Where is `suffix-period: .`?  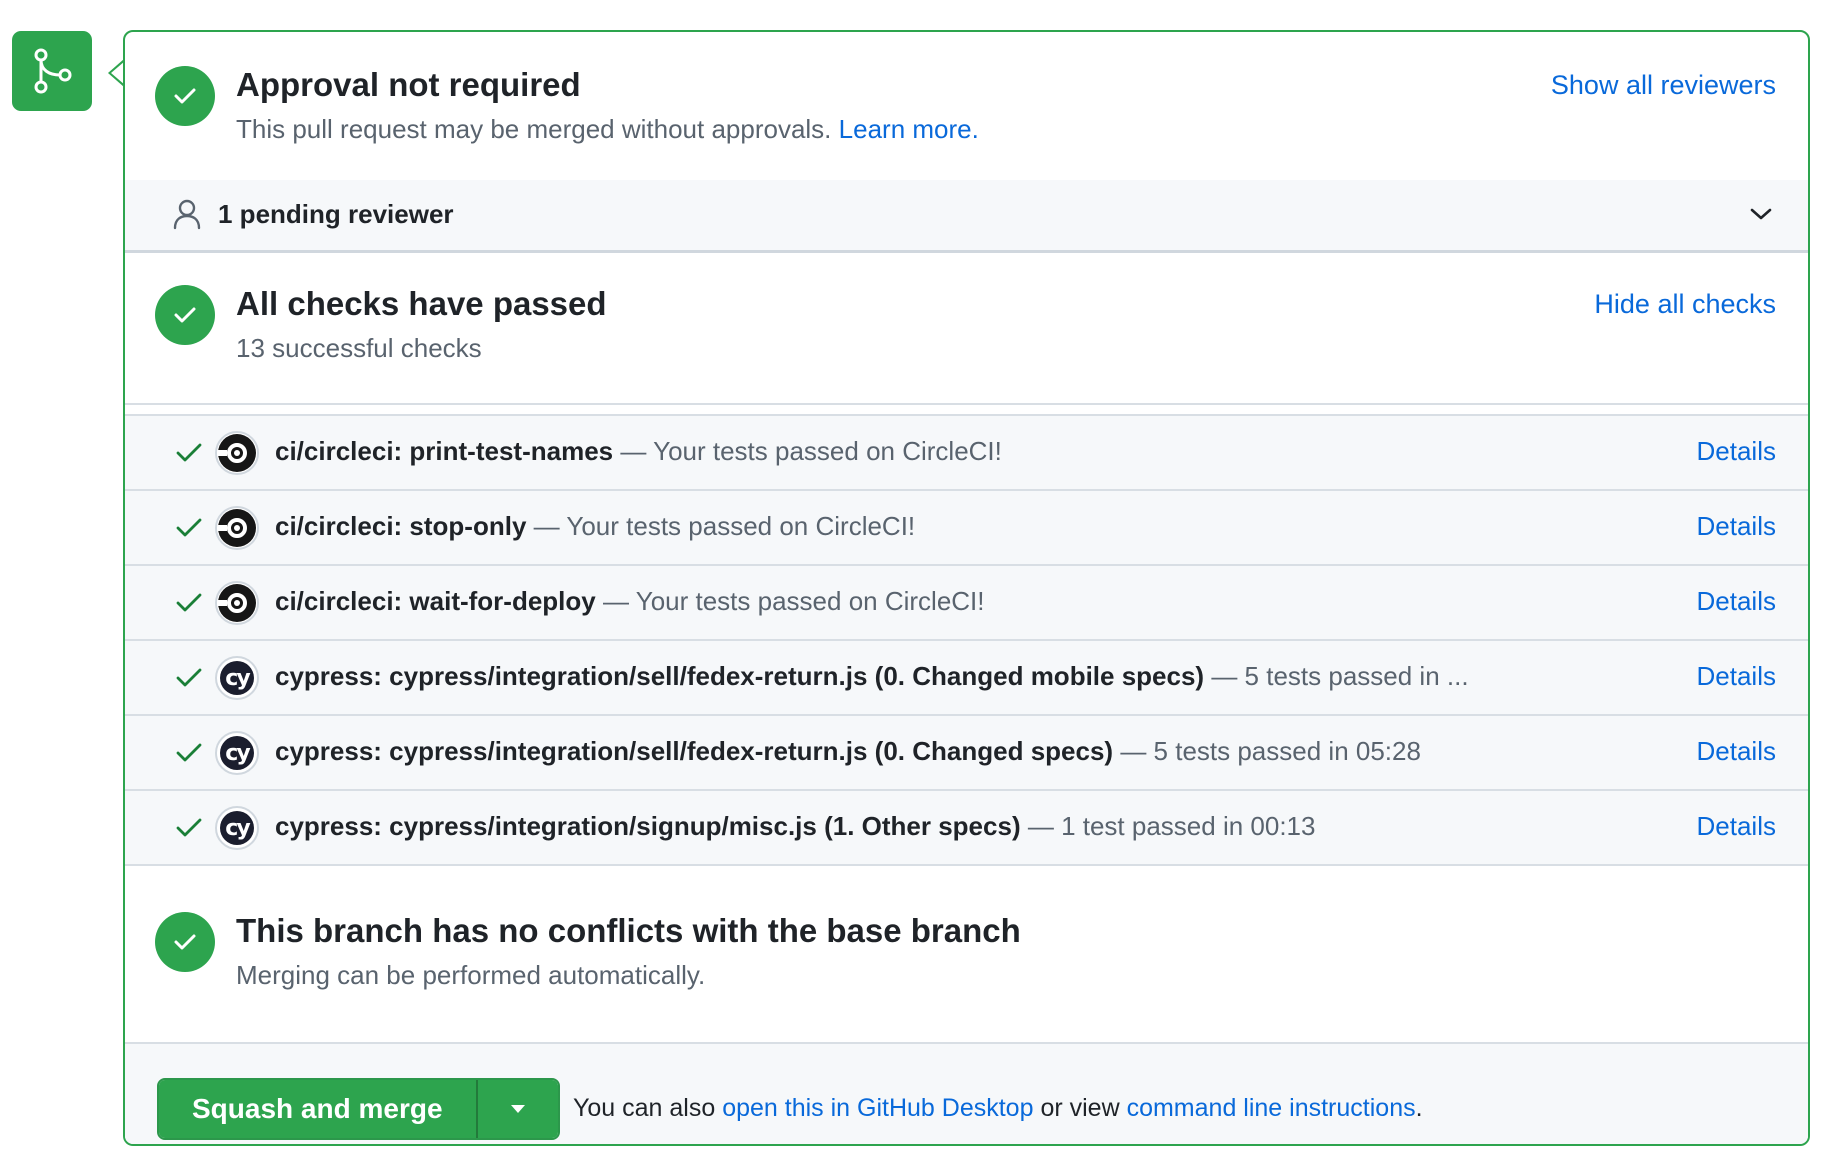
suffix-period: . is located at coordinates (1419, 1108).